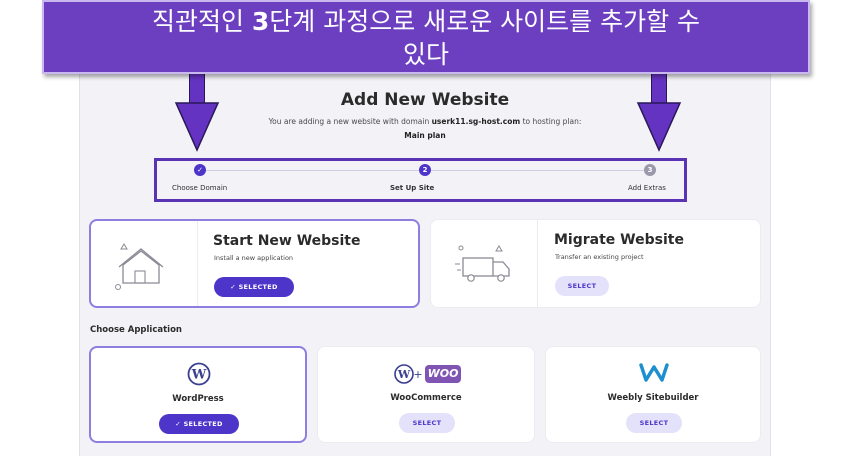 The width and height of the screenshot is (850, 456). What do you see at coordinates (287, 241) in the screenshot?
I see `start-new-website-title: Start New Website` at bounding box center [287, 241].